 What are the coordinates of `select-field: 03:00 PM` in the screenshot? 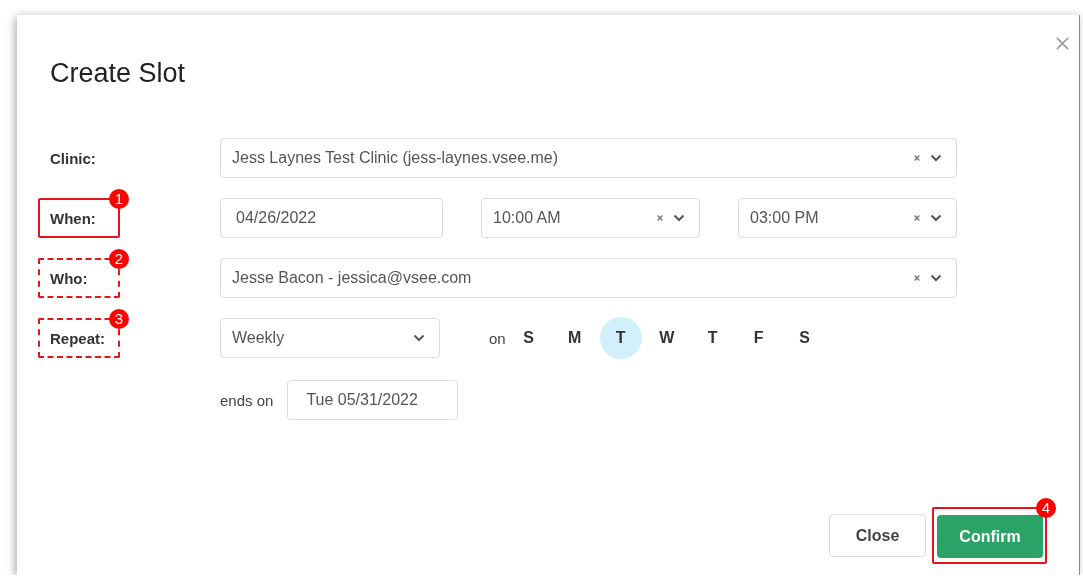 It's located at (847, 218).